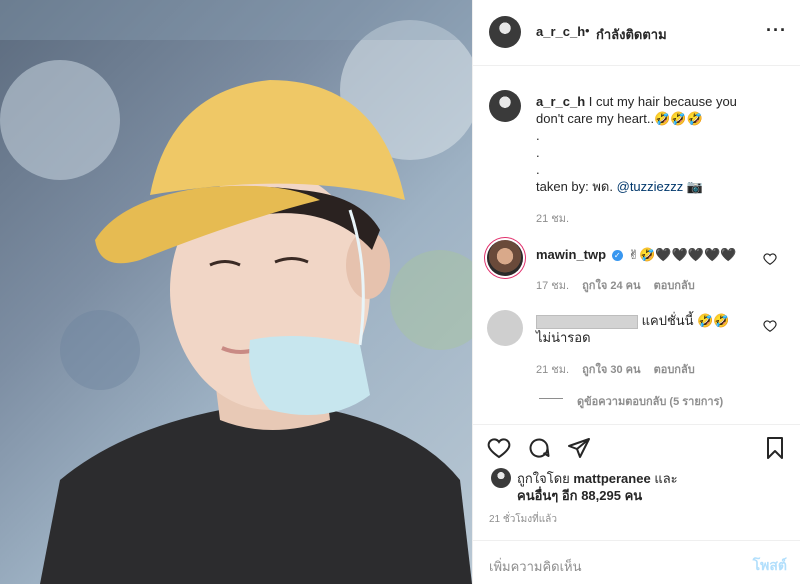  What do you see at coordinates (695, 186) in the screenshot?
I see `camera-icon: 📷` at bounding box center [695, 186].